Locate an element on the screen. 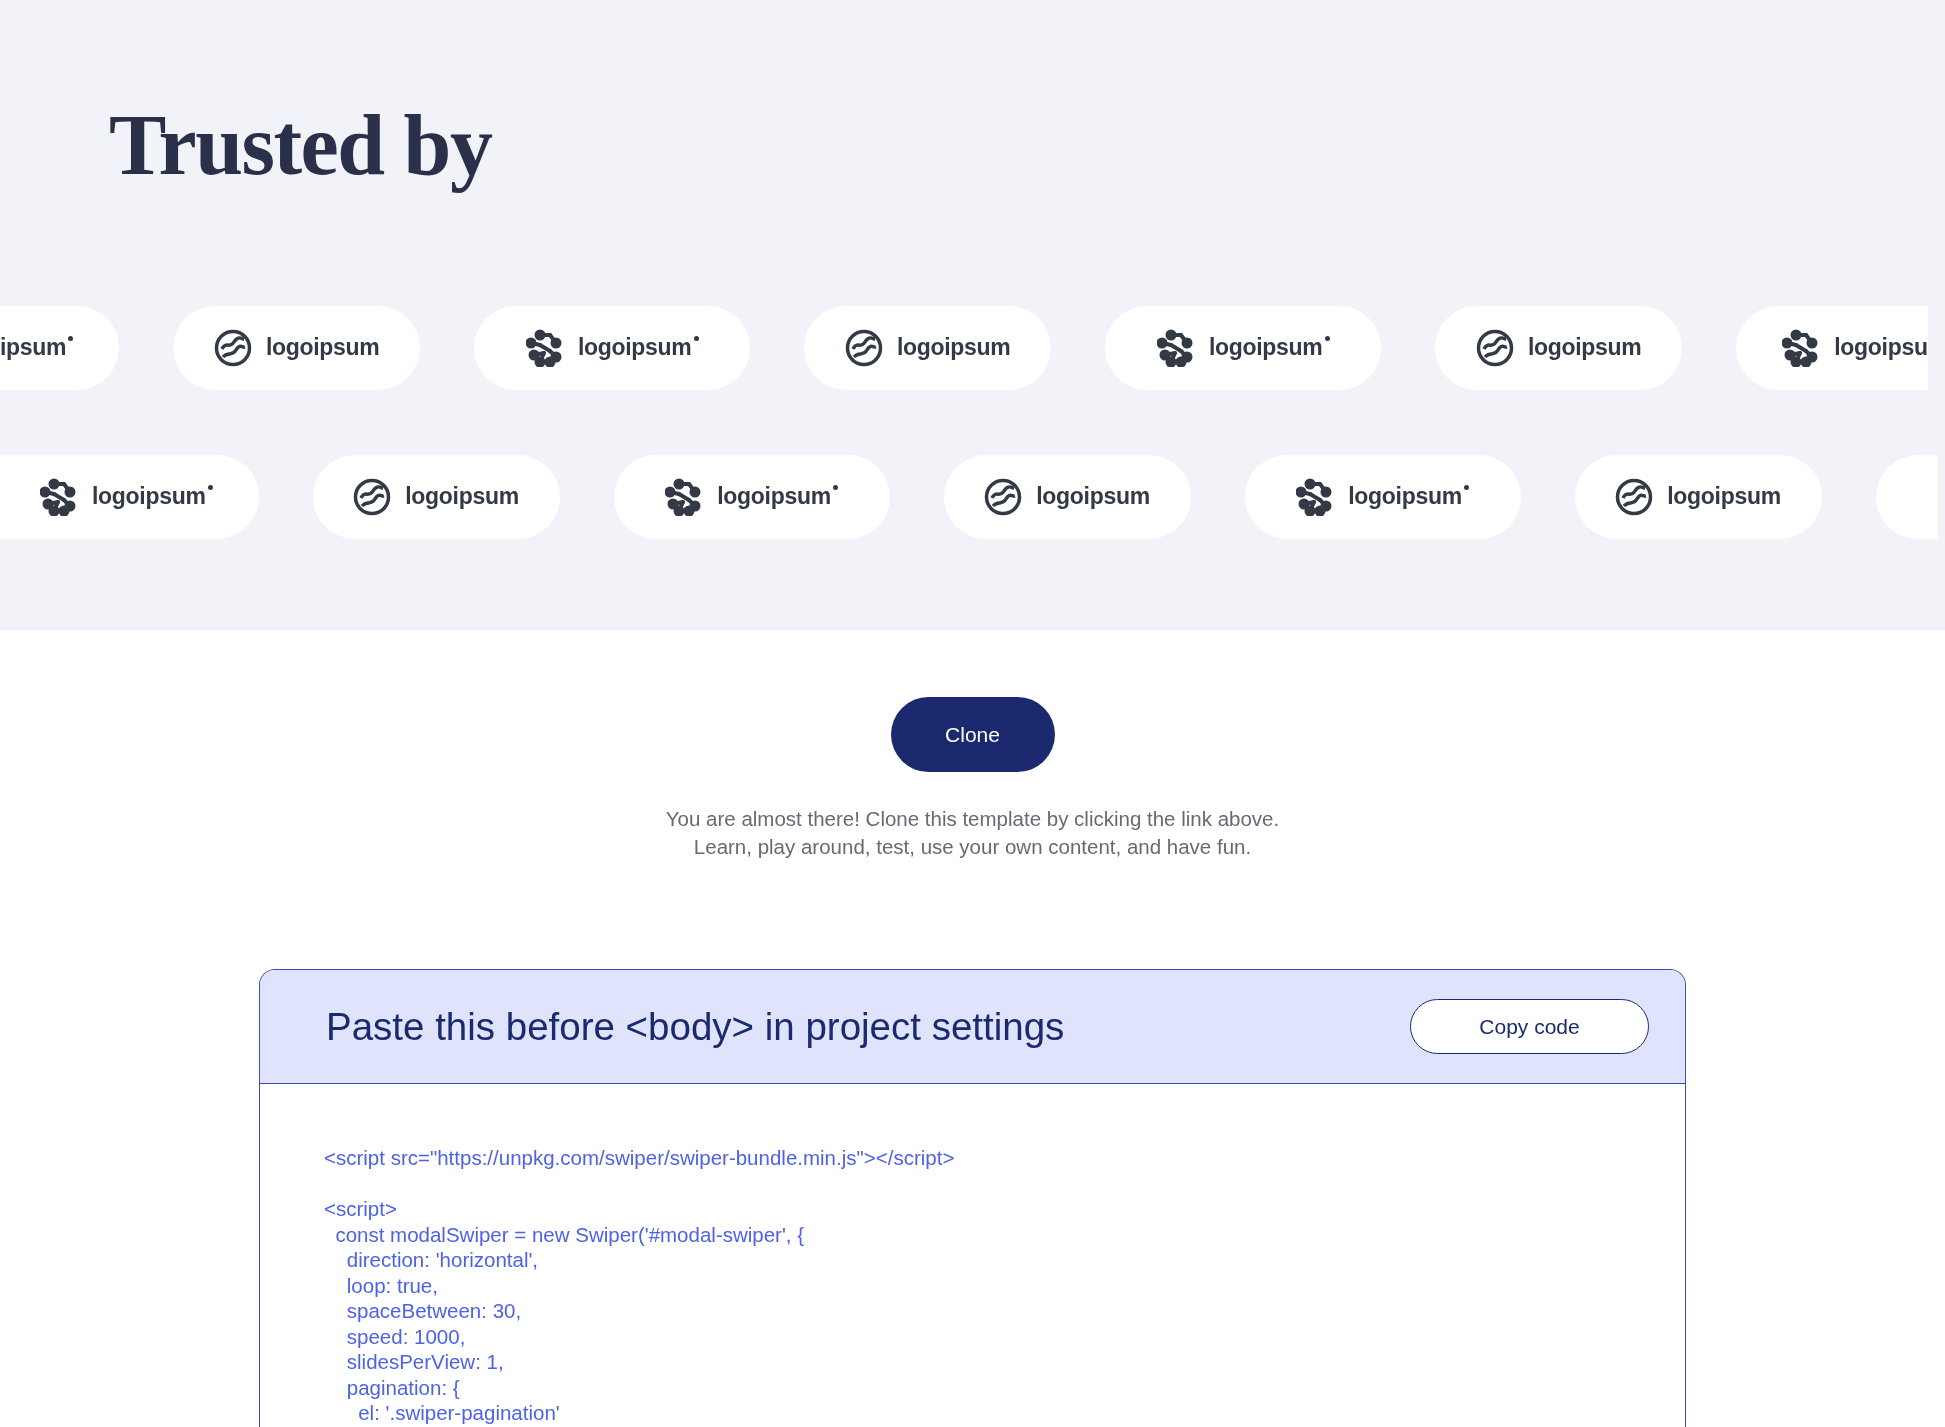  logo-text: logoipsu is located at coordinates (1881, 347).